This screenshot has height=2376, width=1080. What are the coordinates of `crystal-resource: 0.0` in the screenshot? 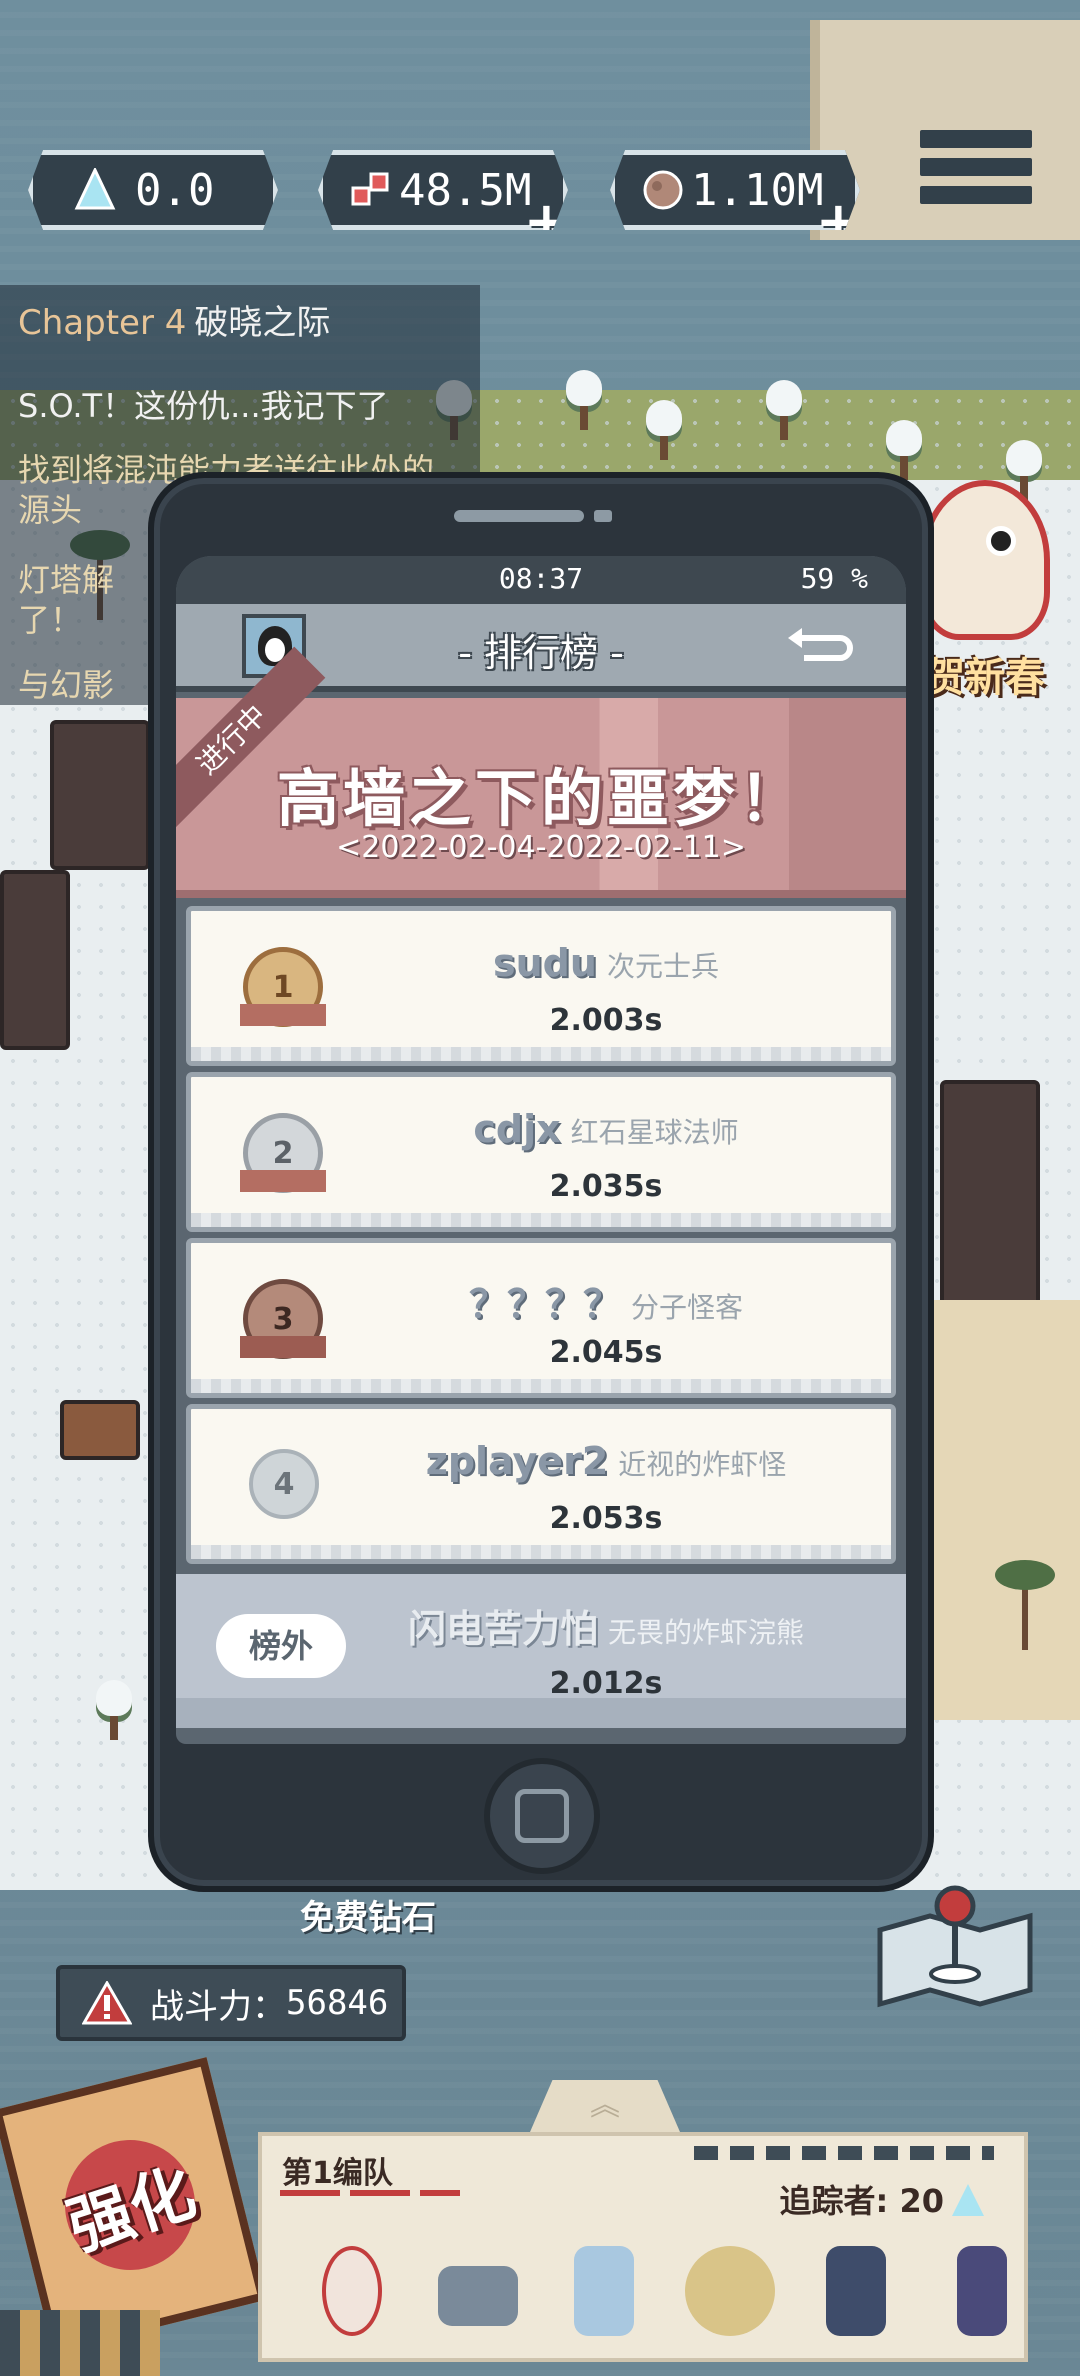 It's located at (153, 190).